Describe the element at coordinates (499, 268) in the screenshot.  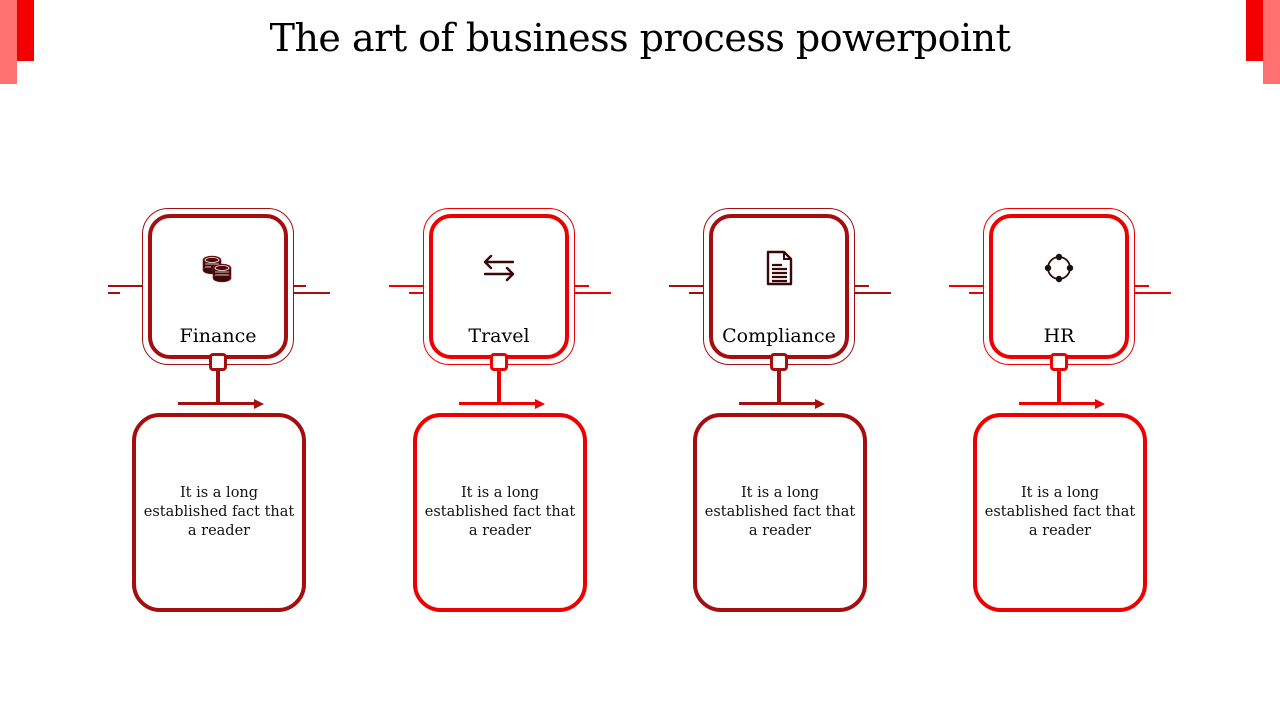
I see `exchange-arrows-icon` at that location.